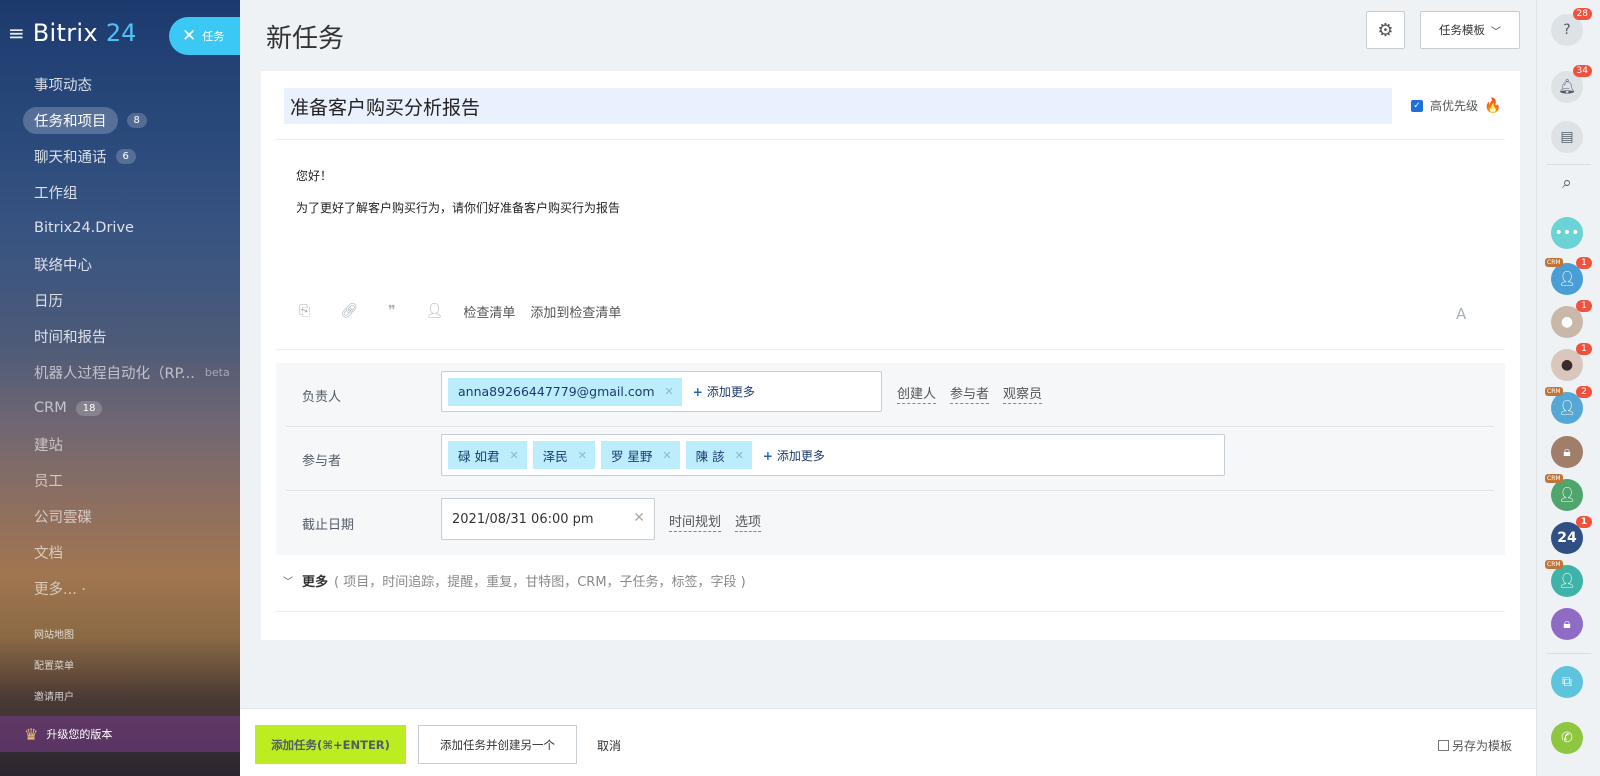 This screenshot has height=776, width=1600. What do you see at coordinates (120, 734) in the screenshot?
I see `upgrade-button: ♛ 升级您的版本` at bounding box center [120, 734].